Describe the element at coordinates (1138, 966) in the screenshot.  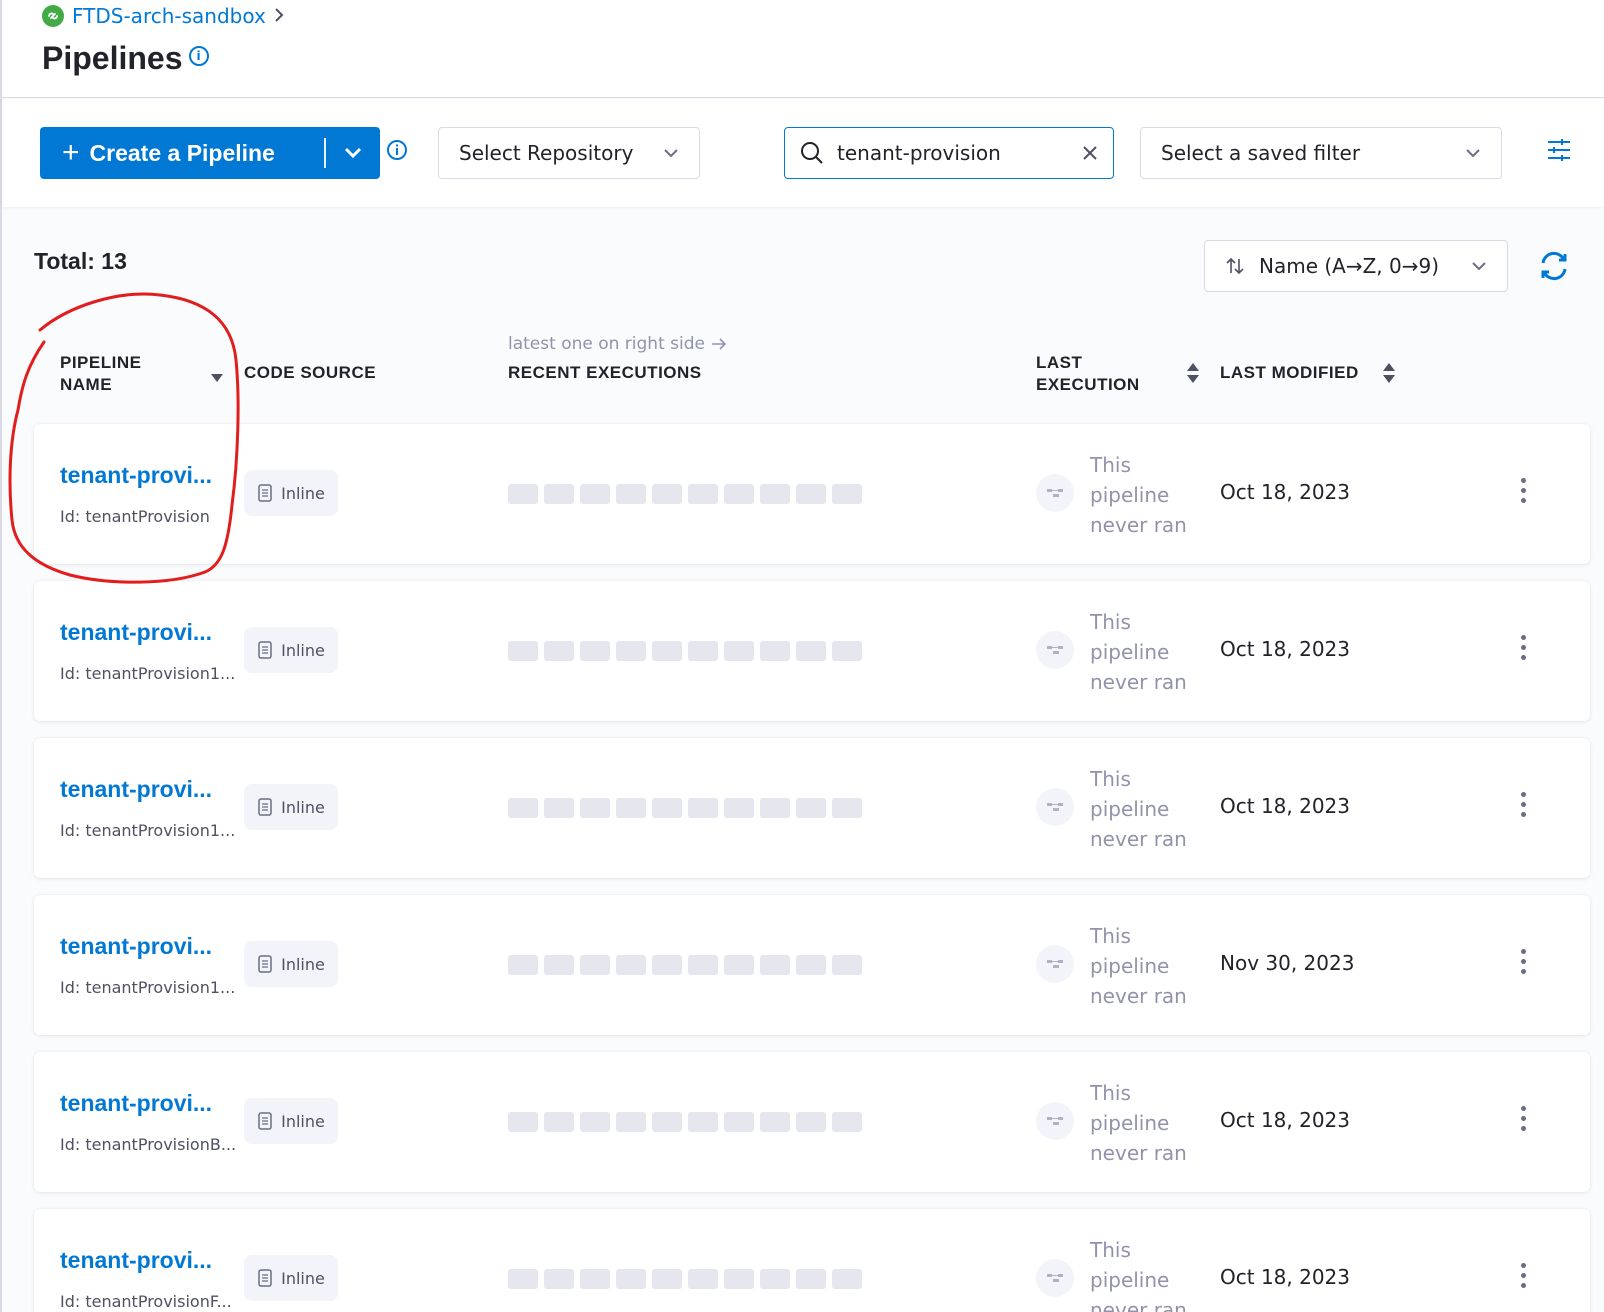
I see `last-execution-text: This pipeline never ran` at that location.